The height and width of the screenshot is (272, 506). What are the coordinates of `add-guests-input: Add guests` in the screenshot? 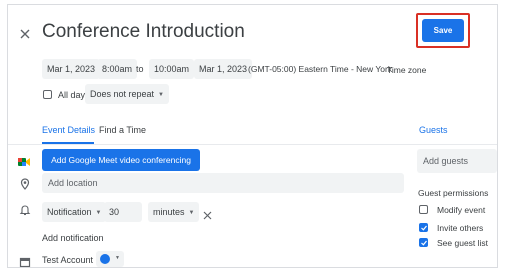 It's located at (457, 161).